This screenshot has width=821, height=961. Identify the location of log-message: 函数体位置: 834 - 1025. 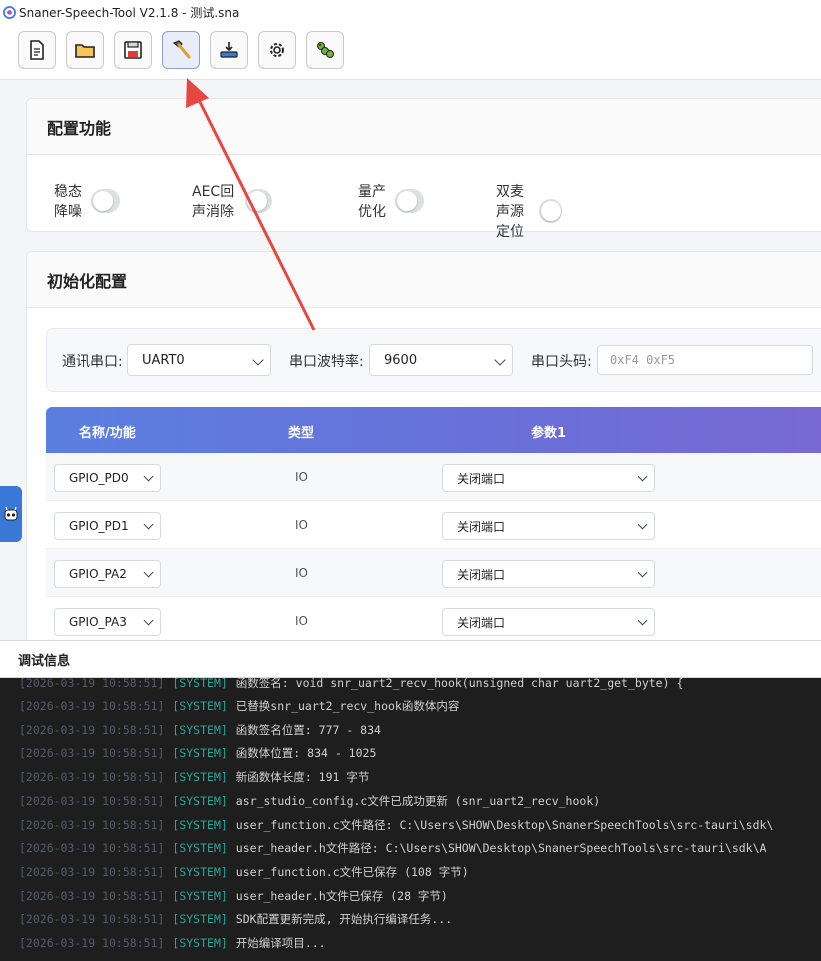
(306, 753).